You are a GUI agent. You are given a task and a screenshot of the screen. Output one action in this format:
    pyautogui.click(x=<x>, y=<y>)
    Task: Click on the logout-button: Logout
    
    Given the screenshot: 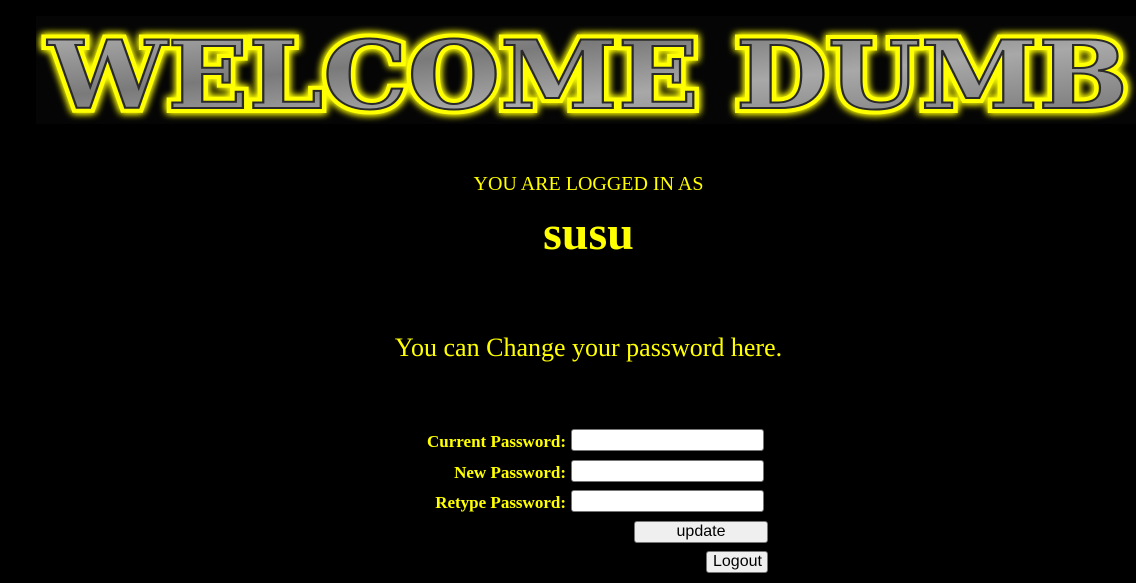 What is the action you would take?
    pyautogui.click(x=737, y=562)
    